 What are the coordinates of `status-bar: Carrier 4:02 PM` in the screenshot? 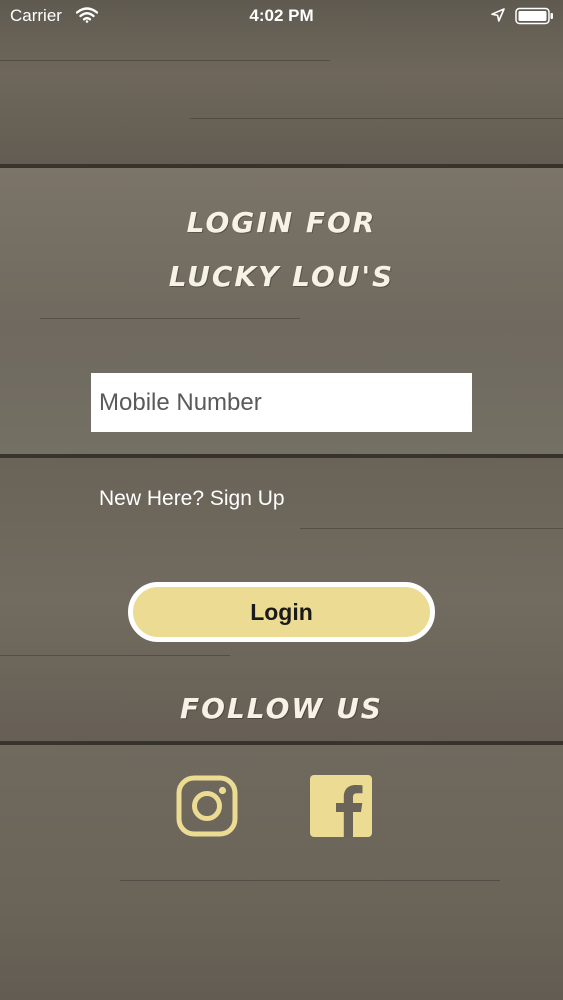 It's located at (281, 16).